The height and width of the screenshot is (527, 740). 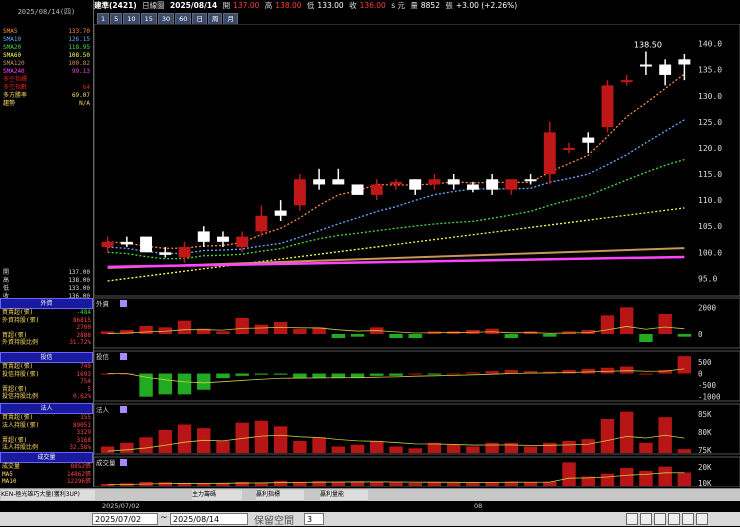 What do you see at coordinates (707, 278) in the screenshot?
I see `price-tick: 95.0` at bounding box center [707, 278].